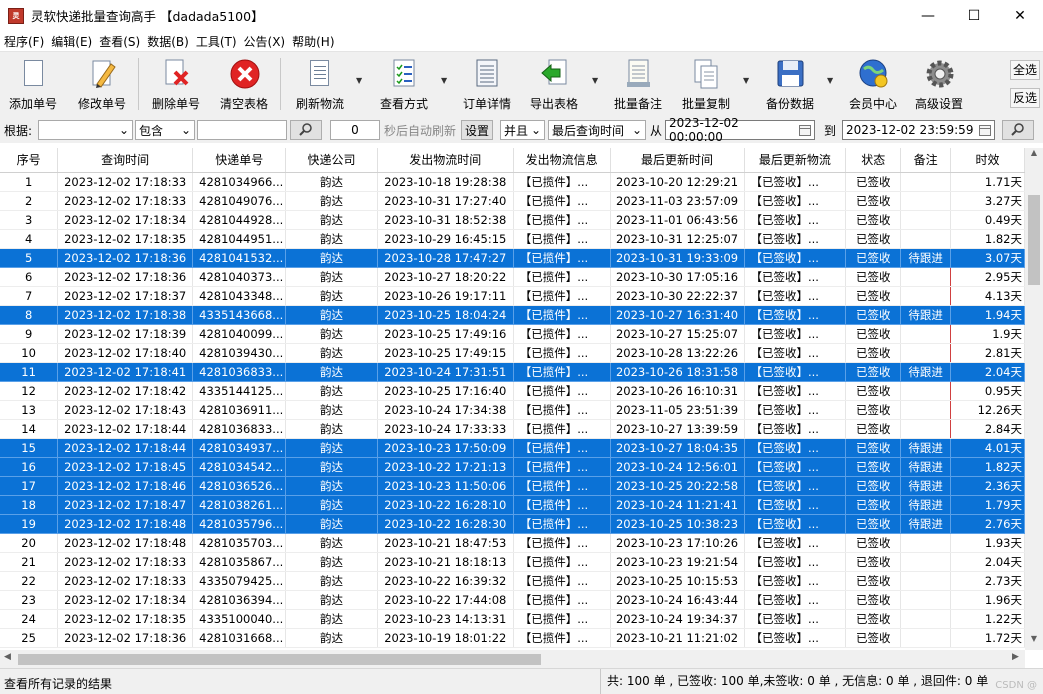 The height and width of the screenshot is (694, 1043). I want to click on scroll-down-icon: ▼, so click(1034, 642).